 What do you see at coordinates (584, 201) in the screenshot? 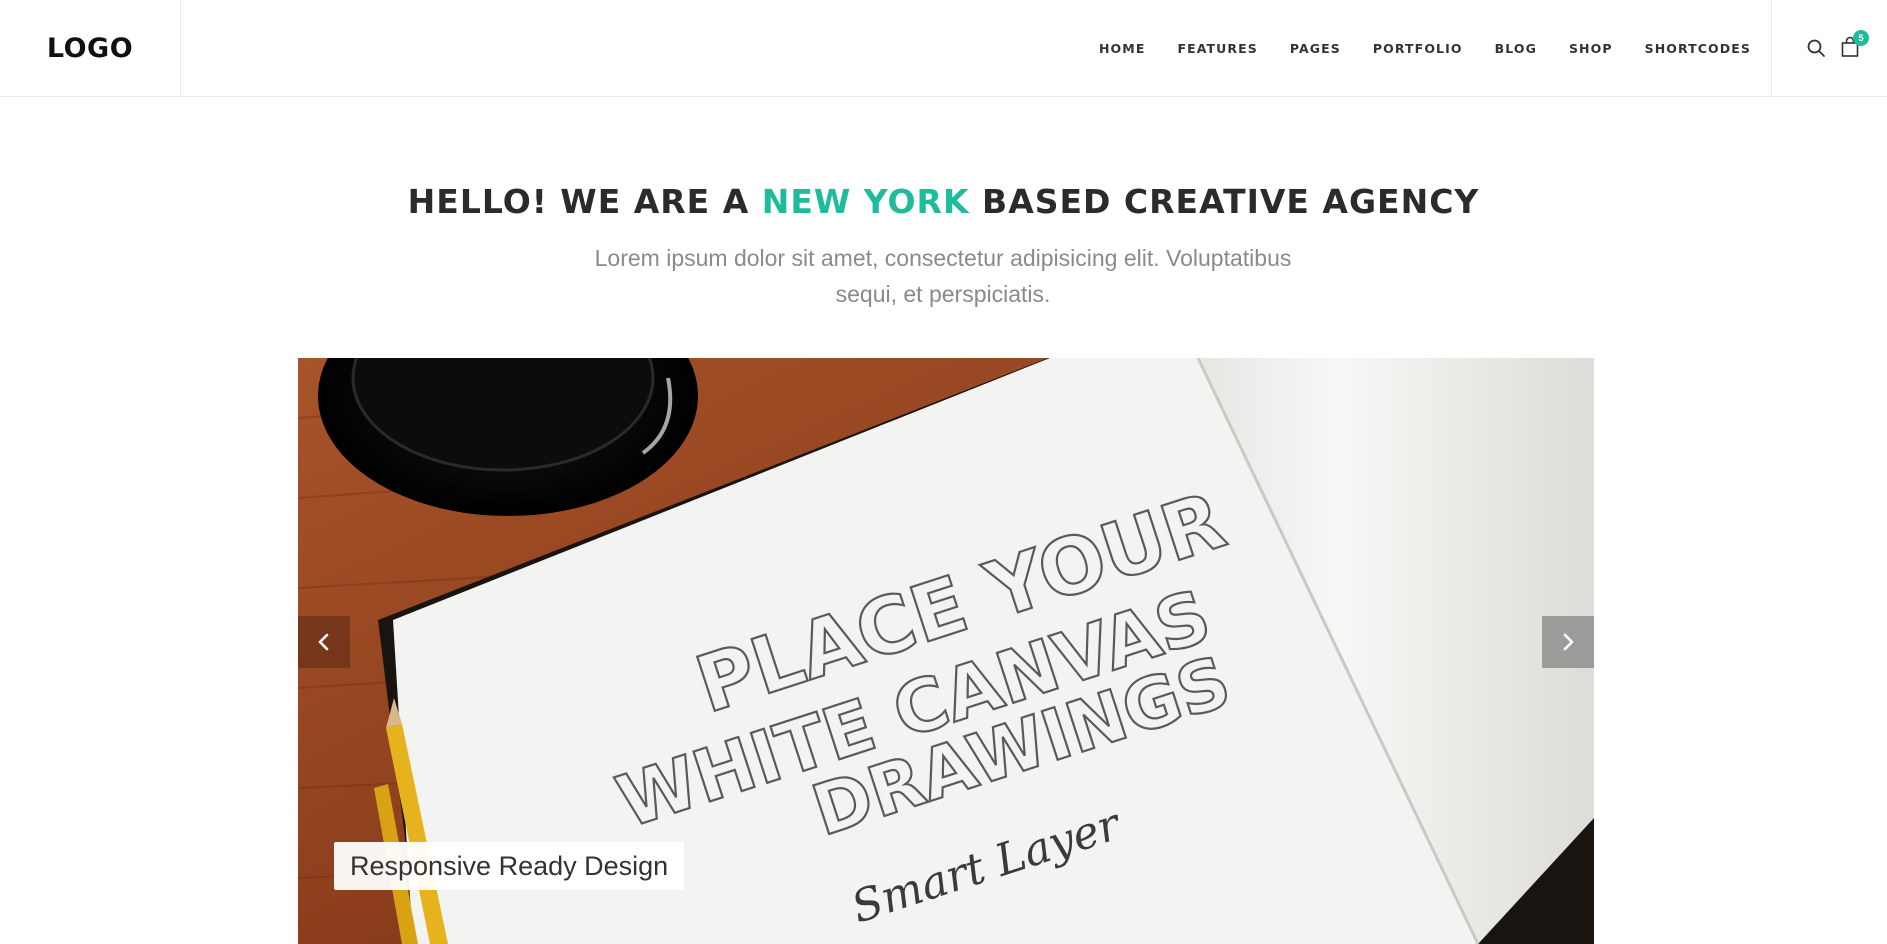
I see `headline-part-1: HELLO! WE ARE A` at bounding box center [584, 201].